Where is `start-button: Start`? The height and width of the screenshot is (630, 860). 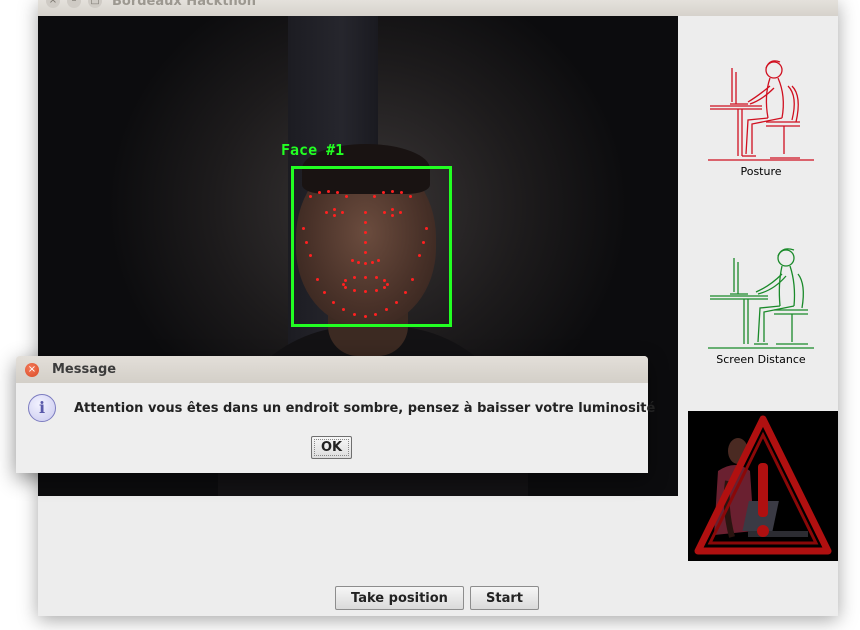
start-button: Start is located at coordinates (504, 598).